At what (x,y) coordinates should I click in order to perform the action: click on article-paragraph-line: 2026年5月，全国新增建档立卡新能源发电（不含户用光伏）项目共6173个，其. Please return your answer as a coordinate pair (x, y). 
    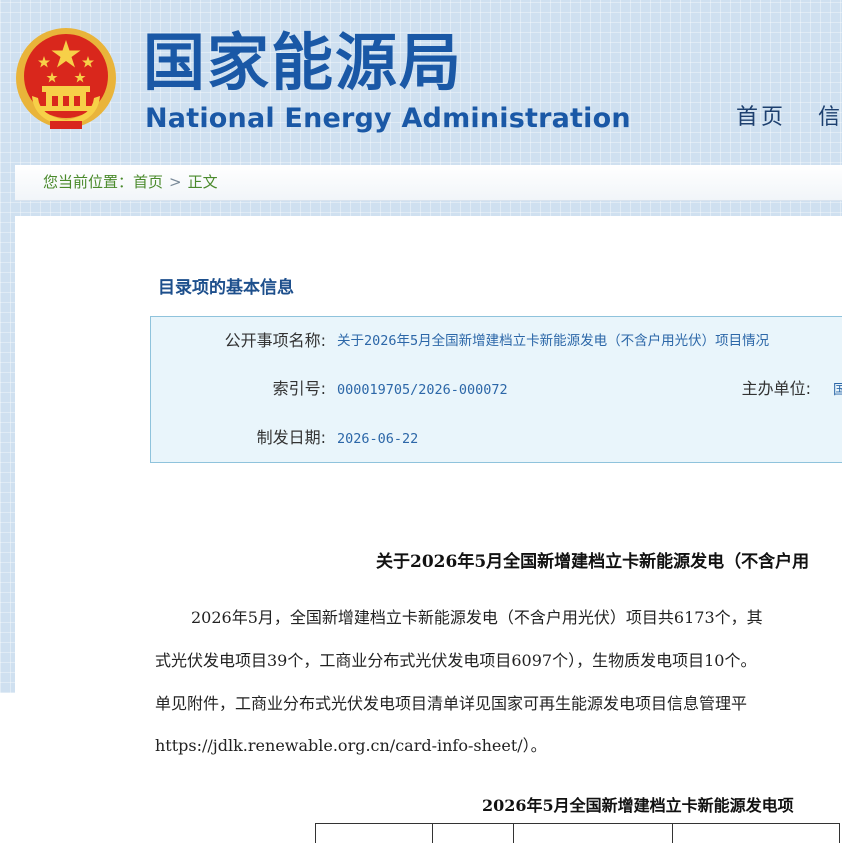
    Looking at the image, I should click on (477, 617).